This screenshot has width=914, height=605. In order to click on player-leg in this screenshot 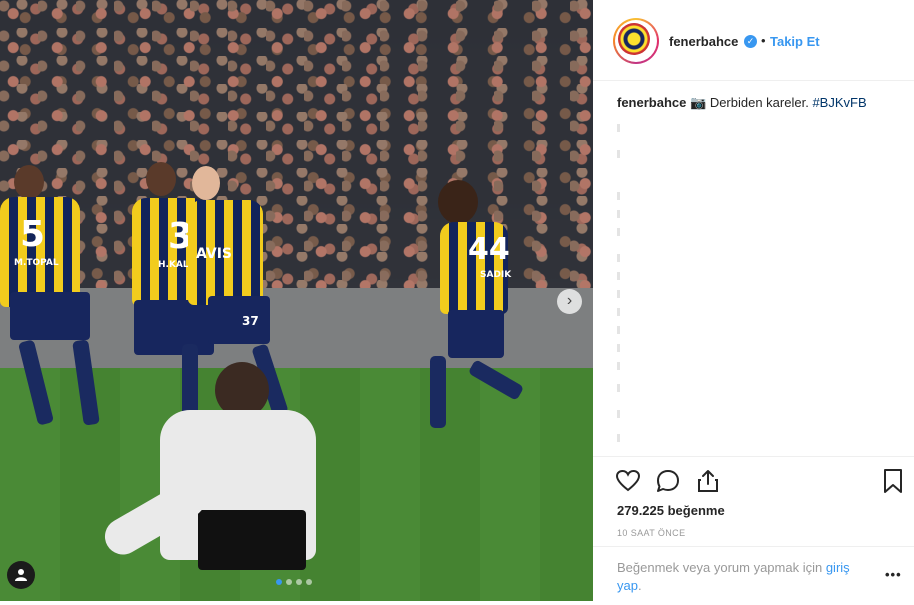, I will do `click(438, 392)`.